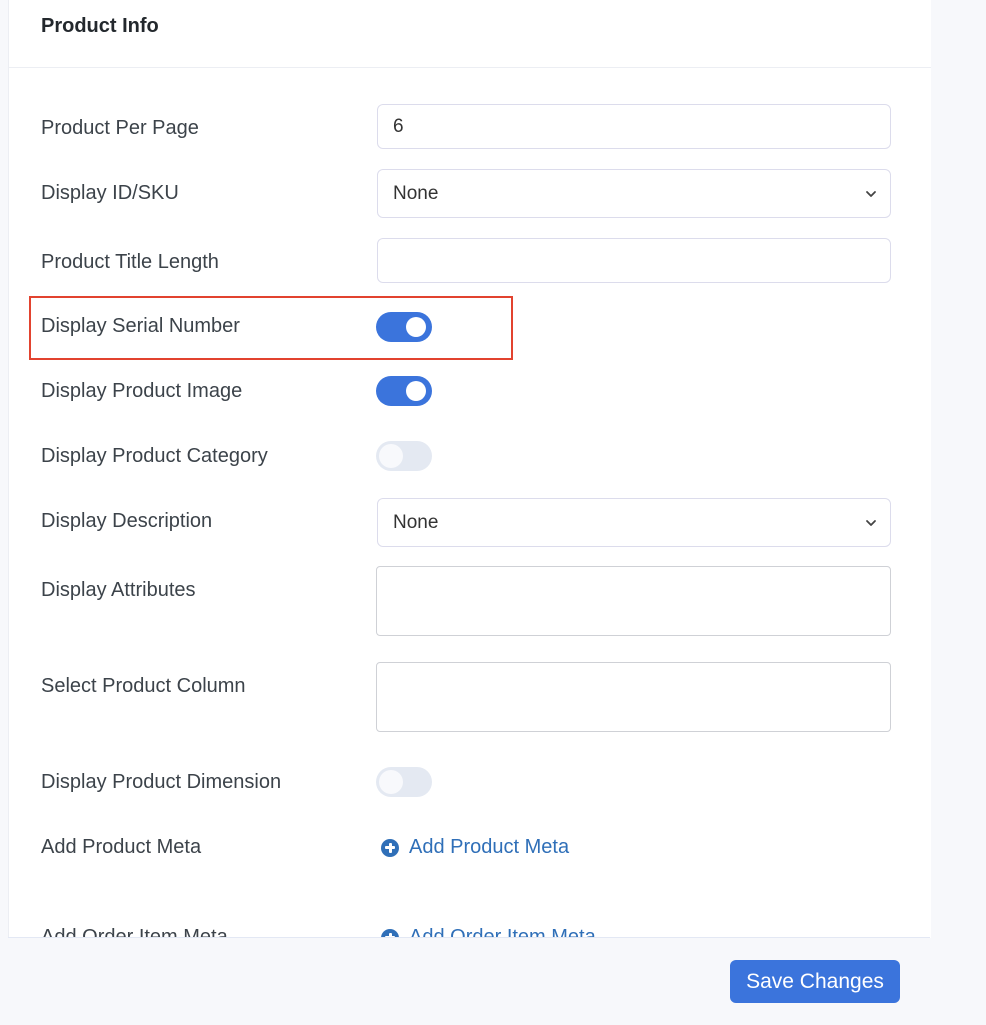 The image size is (986, 1025). What do you see at coordinates (633, 697) in the screenshot?
I see `product-column-multiselect` at bounding box center [633, 697].